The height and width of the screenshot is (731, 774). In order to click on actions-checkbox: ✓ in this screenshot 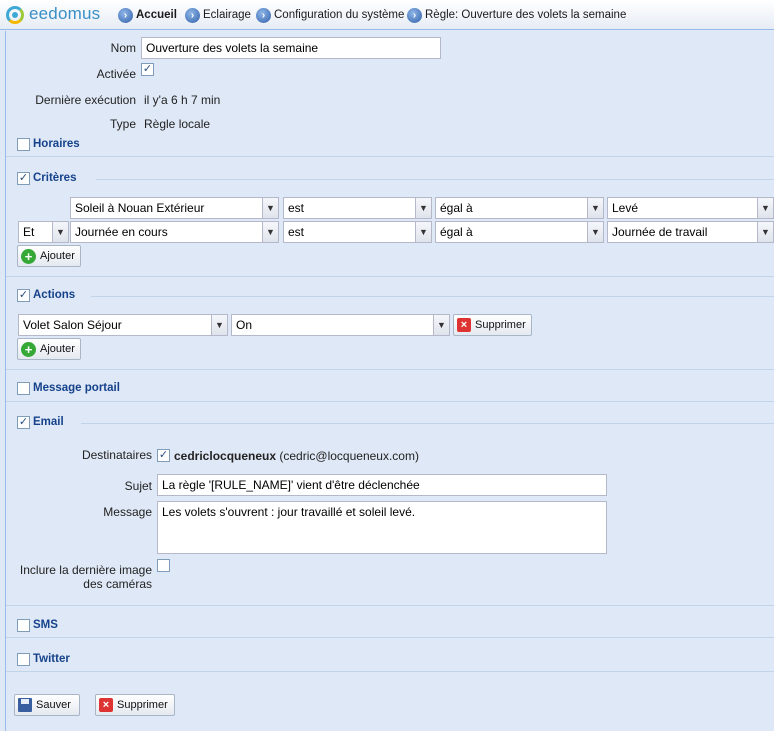, I will do `click(23, 295)`.